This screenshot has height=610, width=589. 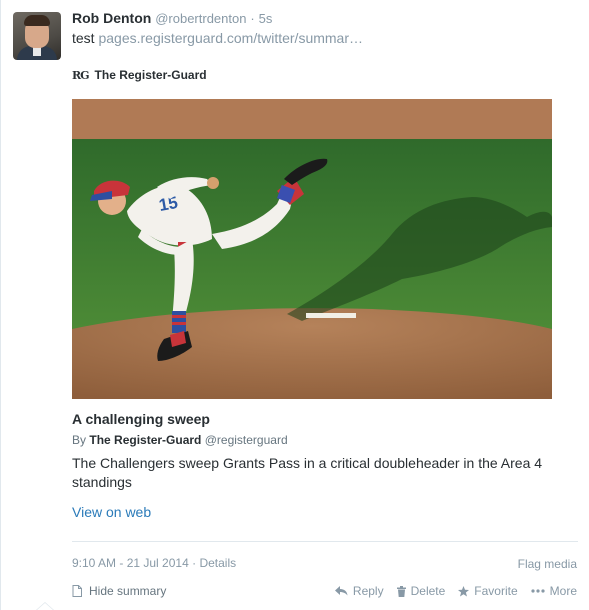 What do you see at coordinates (266, 18) in the screenshot?
I see `tweet-time: 5s` at bounding box center [266, 18].